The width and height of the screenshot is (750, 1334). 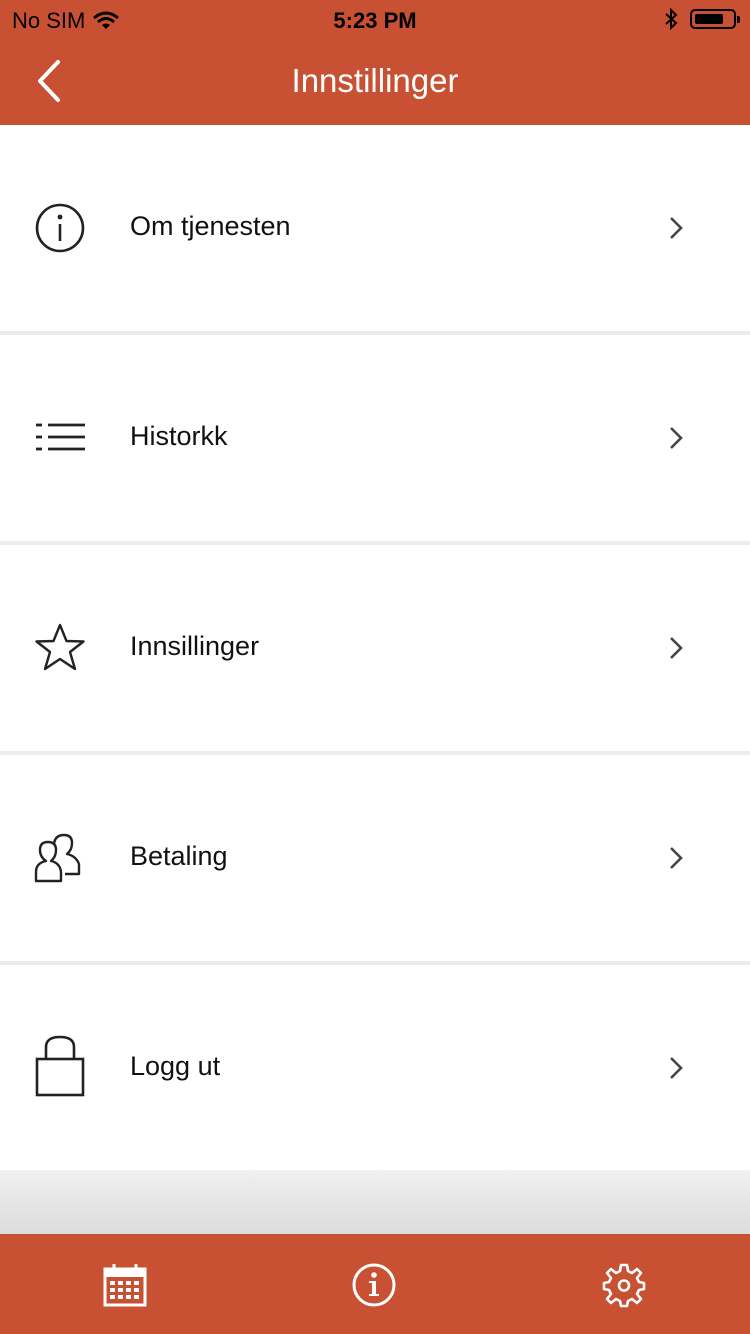 I want to click on tab-bar, so click(x=375, y=1284).